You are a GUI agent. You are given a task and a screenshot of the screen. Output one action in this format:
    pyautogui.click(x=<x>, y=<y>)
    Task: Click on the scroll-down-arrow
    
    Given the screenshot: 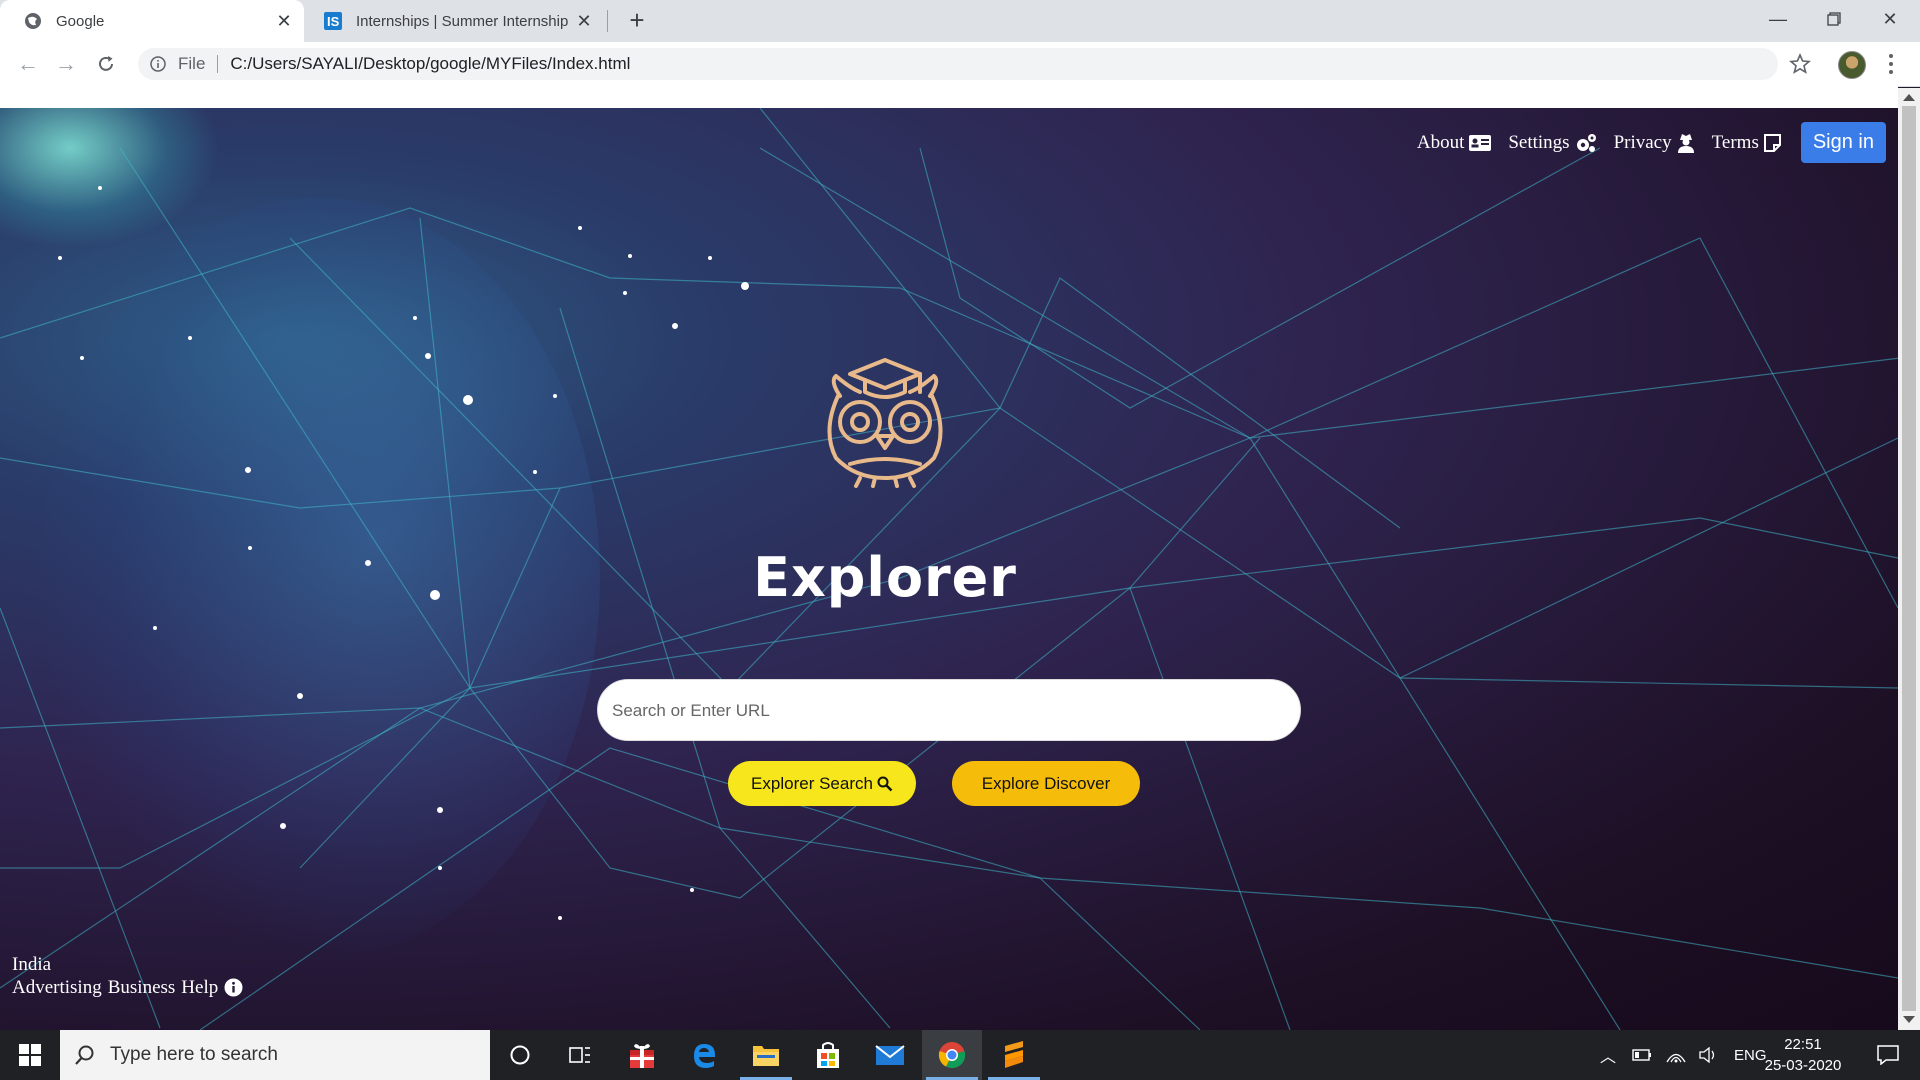 What is the action you would take?
    pyautogui.click(x=1909, y=1019)
    